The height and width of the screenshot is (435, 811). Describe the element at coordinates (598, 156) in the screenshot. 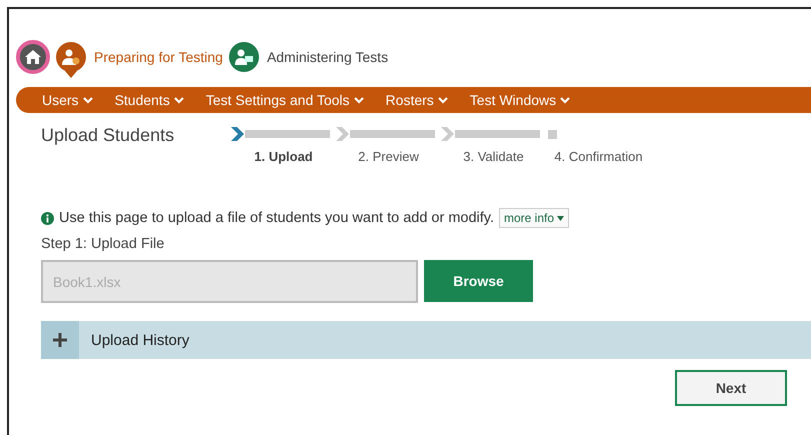

I see `step-label: 4. Confirmation` at that location.